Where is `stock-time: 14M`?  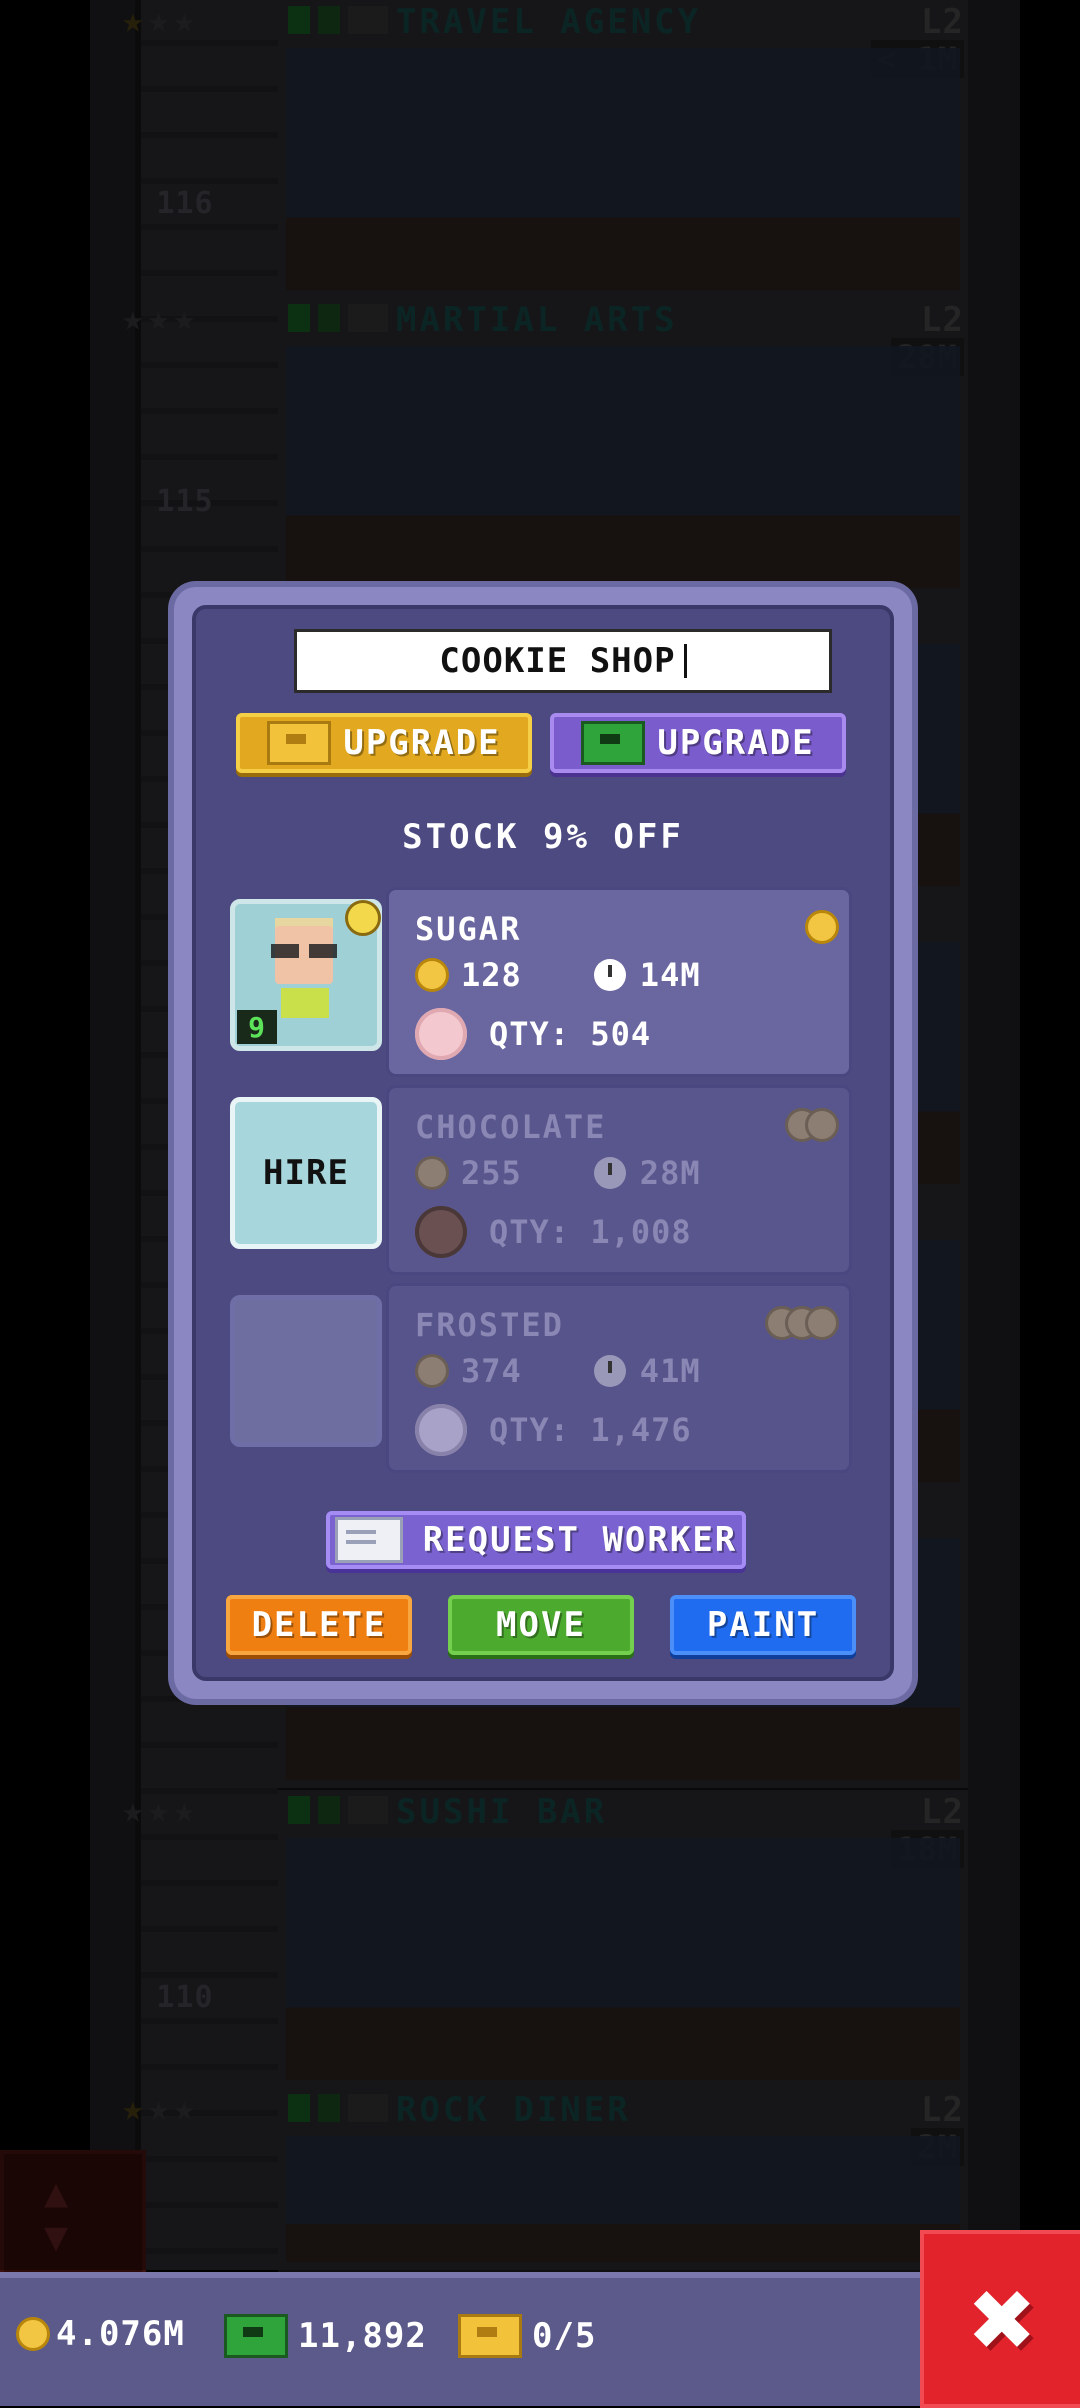 stock-time: 14M is located at coordinates (670, 975).